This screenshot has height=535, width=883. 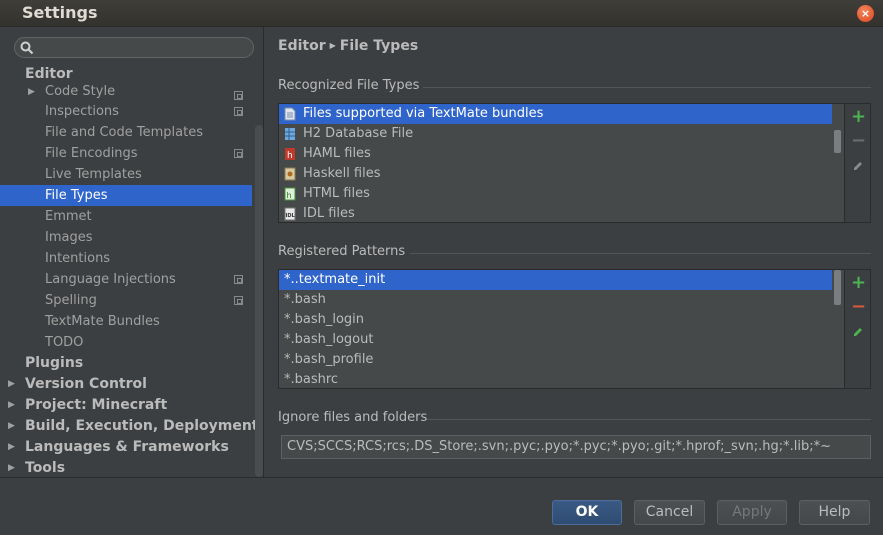 I want to click on file-type-label: Files supported via TextMate bundles, so click(x=423, y=113).